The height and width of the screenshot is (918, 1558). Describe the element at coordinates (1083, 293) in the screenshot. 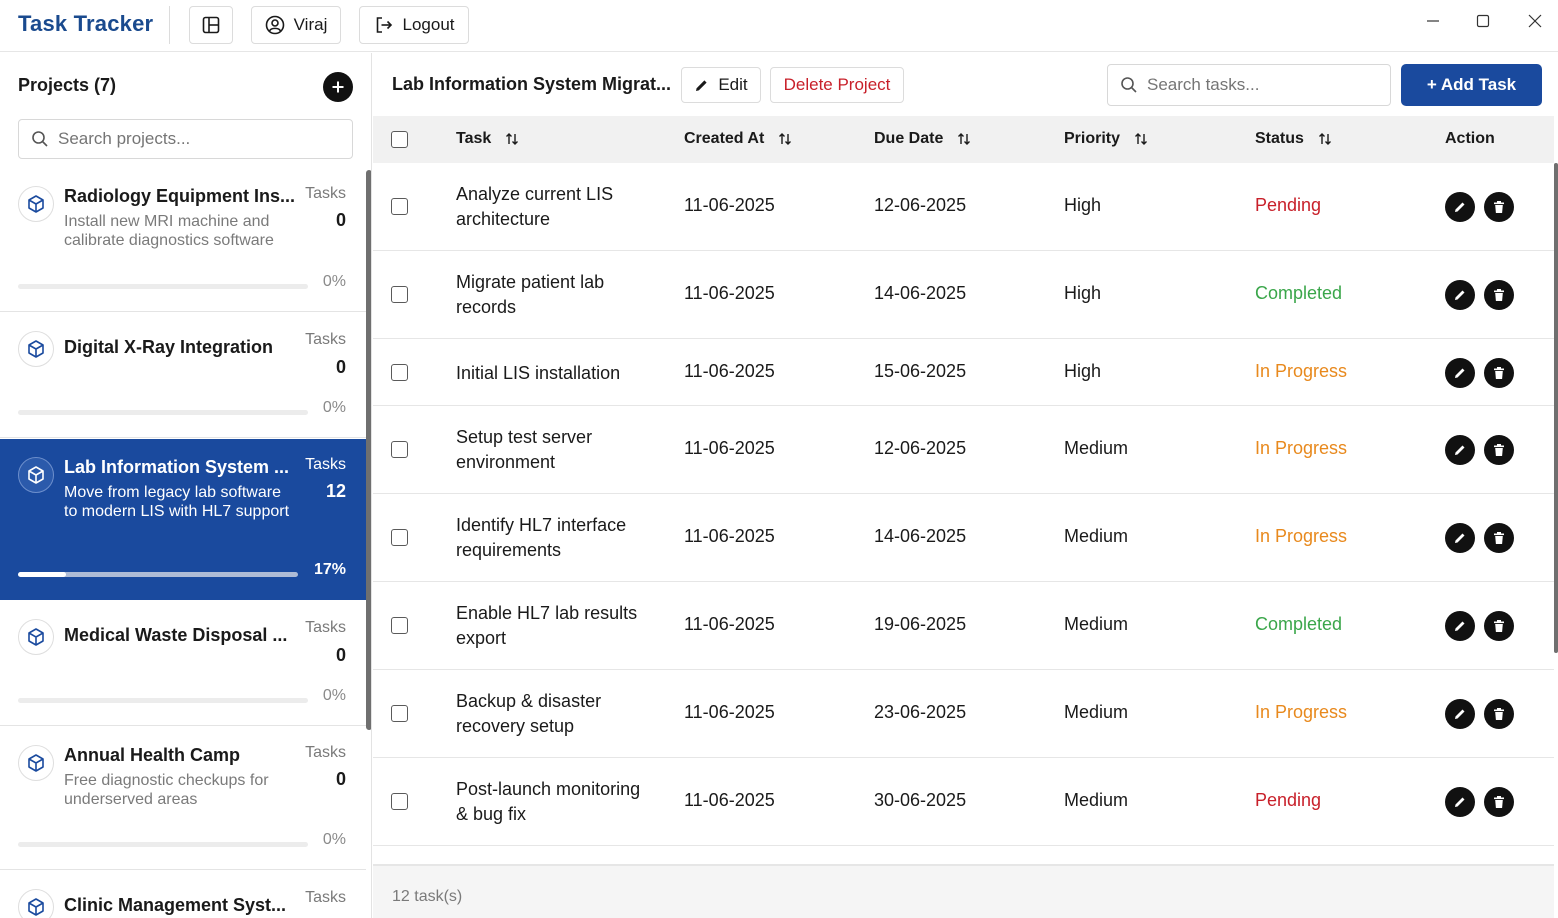

I see `task-priority: High` at that location.